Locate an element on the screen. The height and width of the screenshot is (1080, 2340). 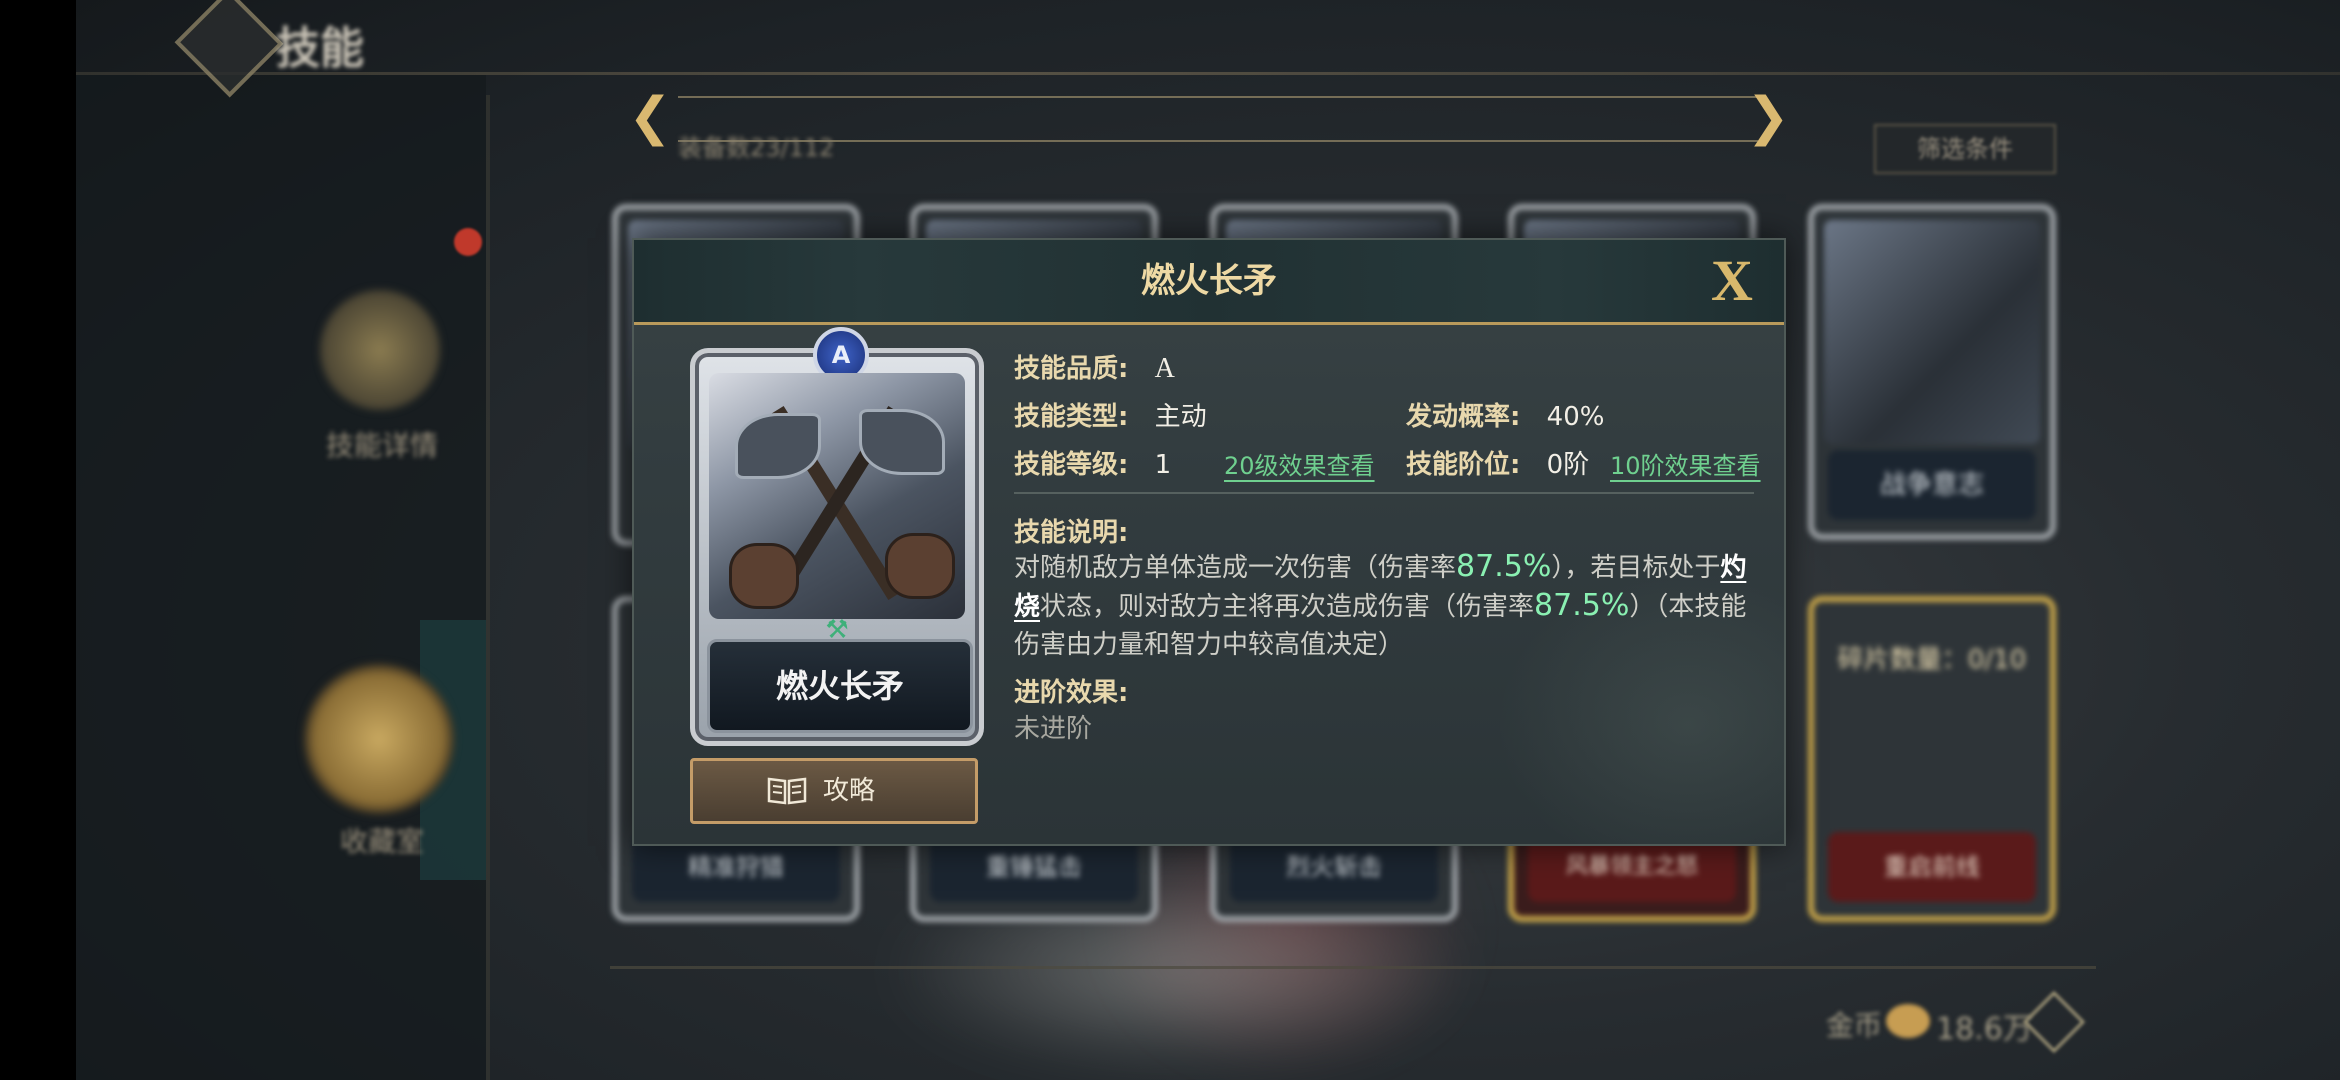
description-label-row: 技能说明: is located at coordinates (1071, 530).